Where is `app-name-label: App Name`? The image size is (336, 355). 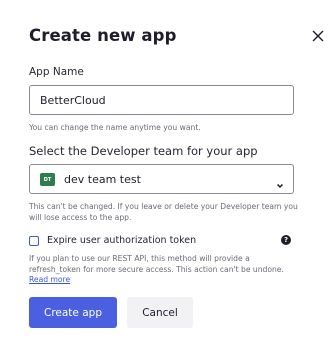
app-name-label: App Name is located at coordinates (56, 72).